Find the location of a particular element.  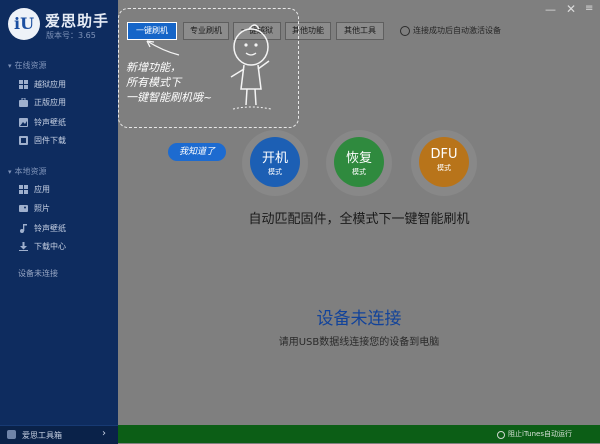

tab-other-tools: 其他工具 is located at coordinates (360, 31).